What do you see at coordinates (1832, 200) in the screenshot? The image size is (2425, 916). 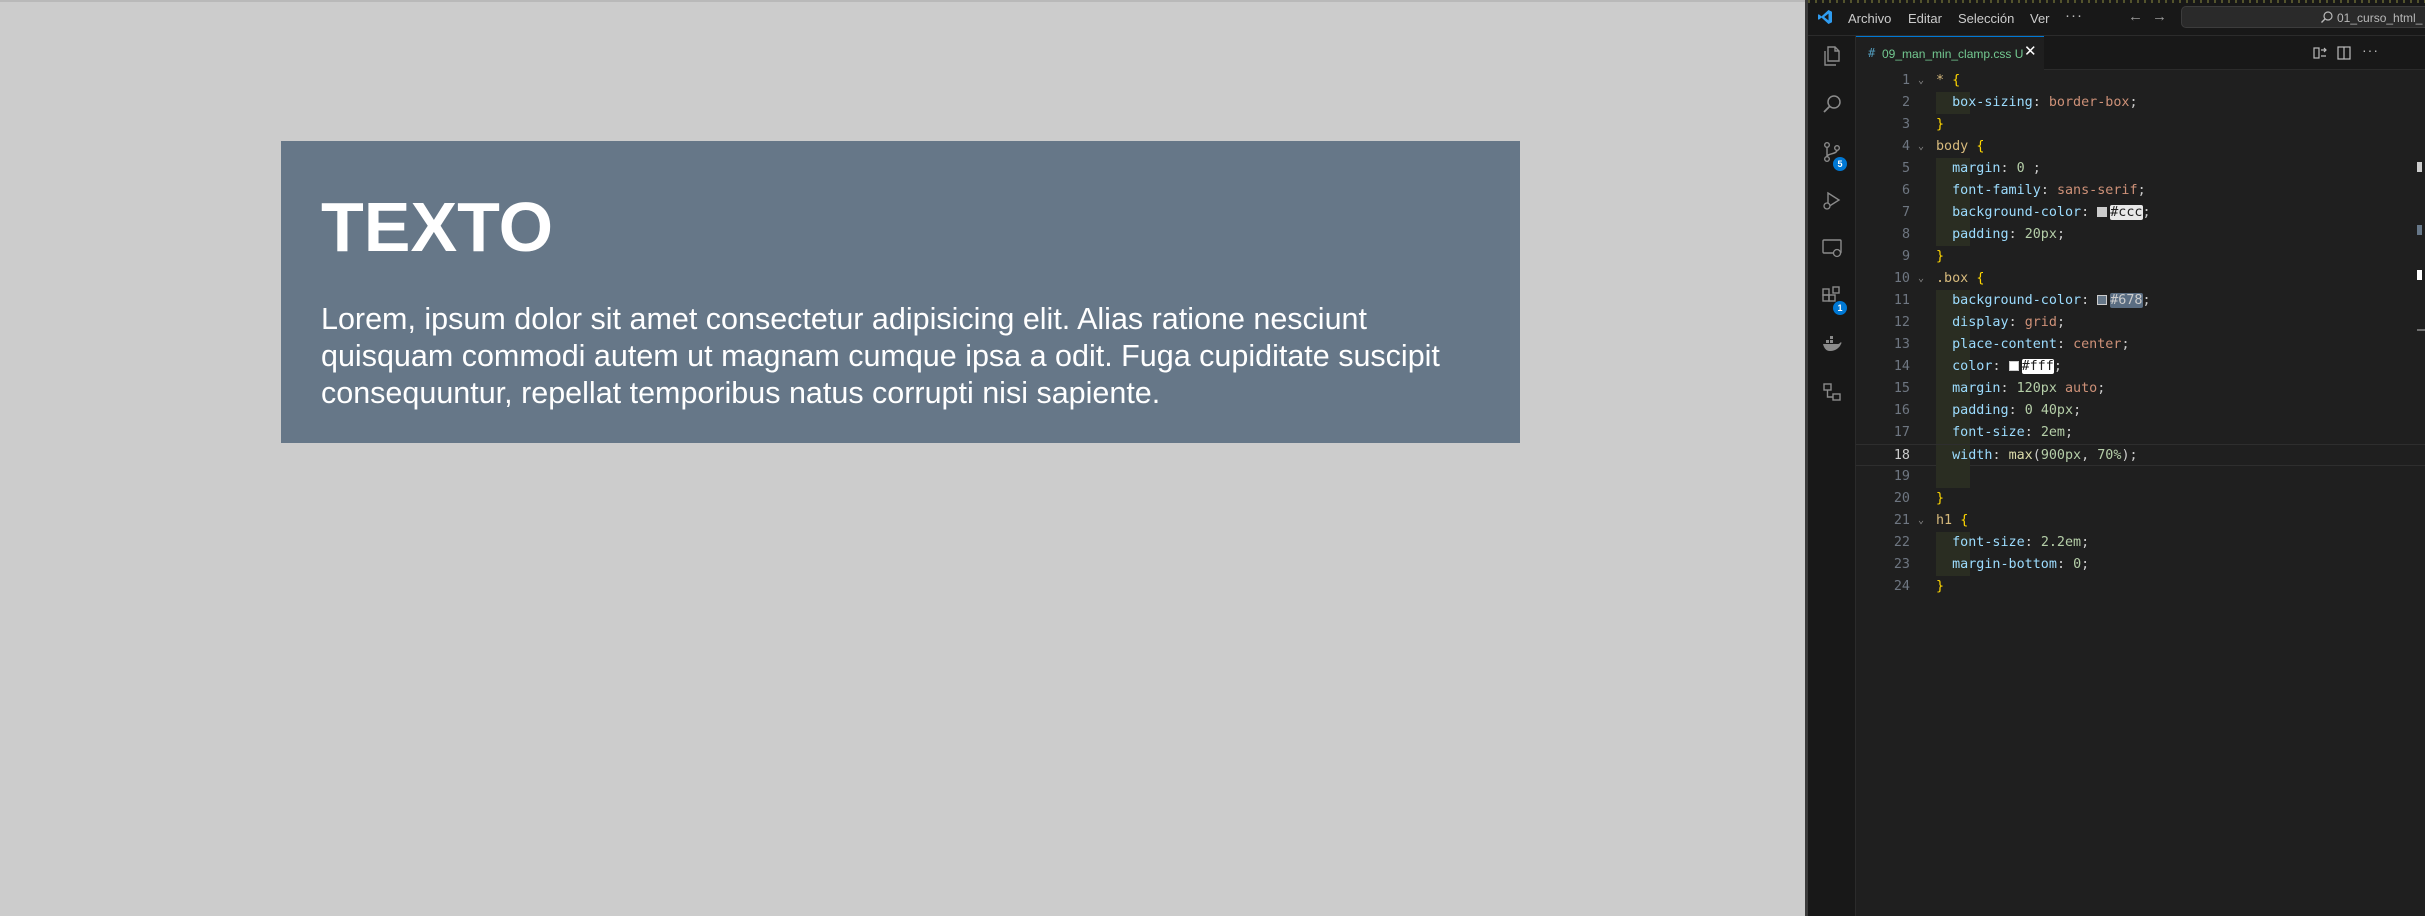 I see `run-debug-icon` at bounding box center [1832, 200].